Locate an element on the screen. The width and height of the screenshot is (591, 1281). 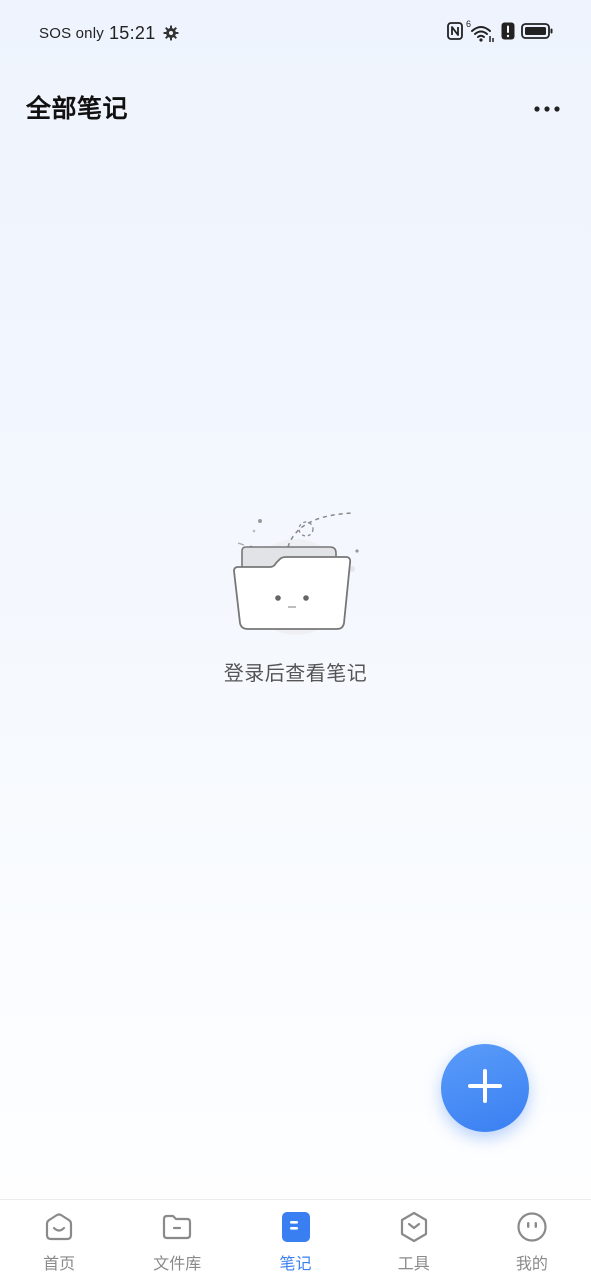
page-title: 全部笔记 is located at coordinates (77, 108).